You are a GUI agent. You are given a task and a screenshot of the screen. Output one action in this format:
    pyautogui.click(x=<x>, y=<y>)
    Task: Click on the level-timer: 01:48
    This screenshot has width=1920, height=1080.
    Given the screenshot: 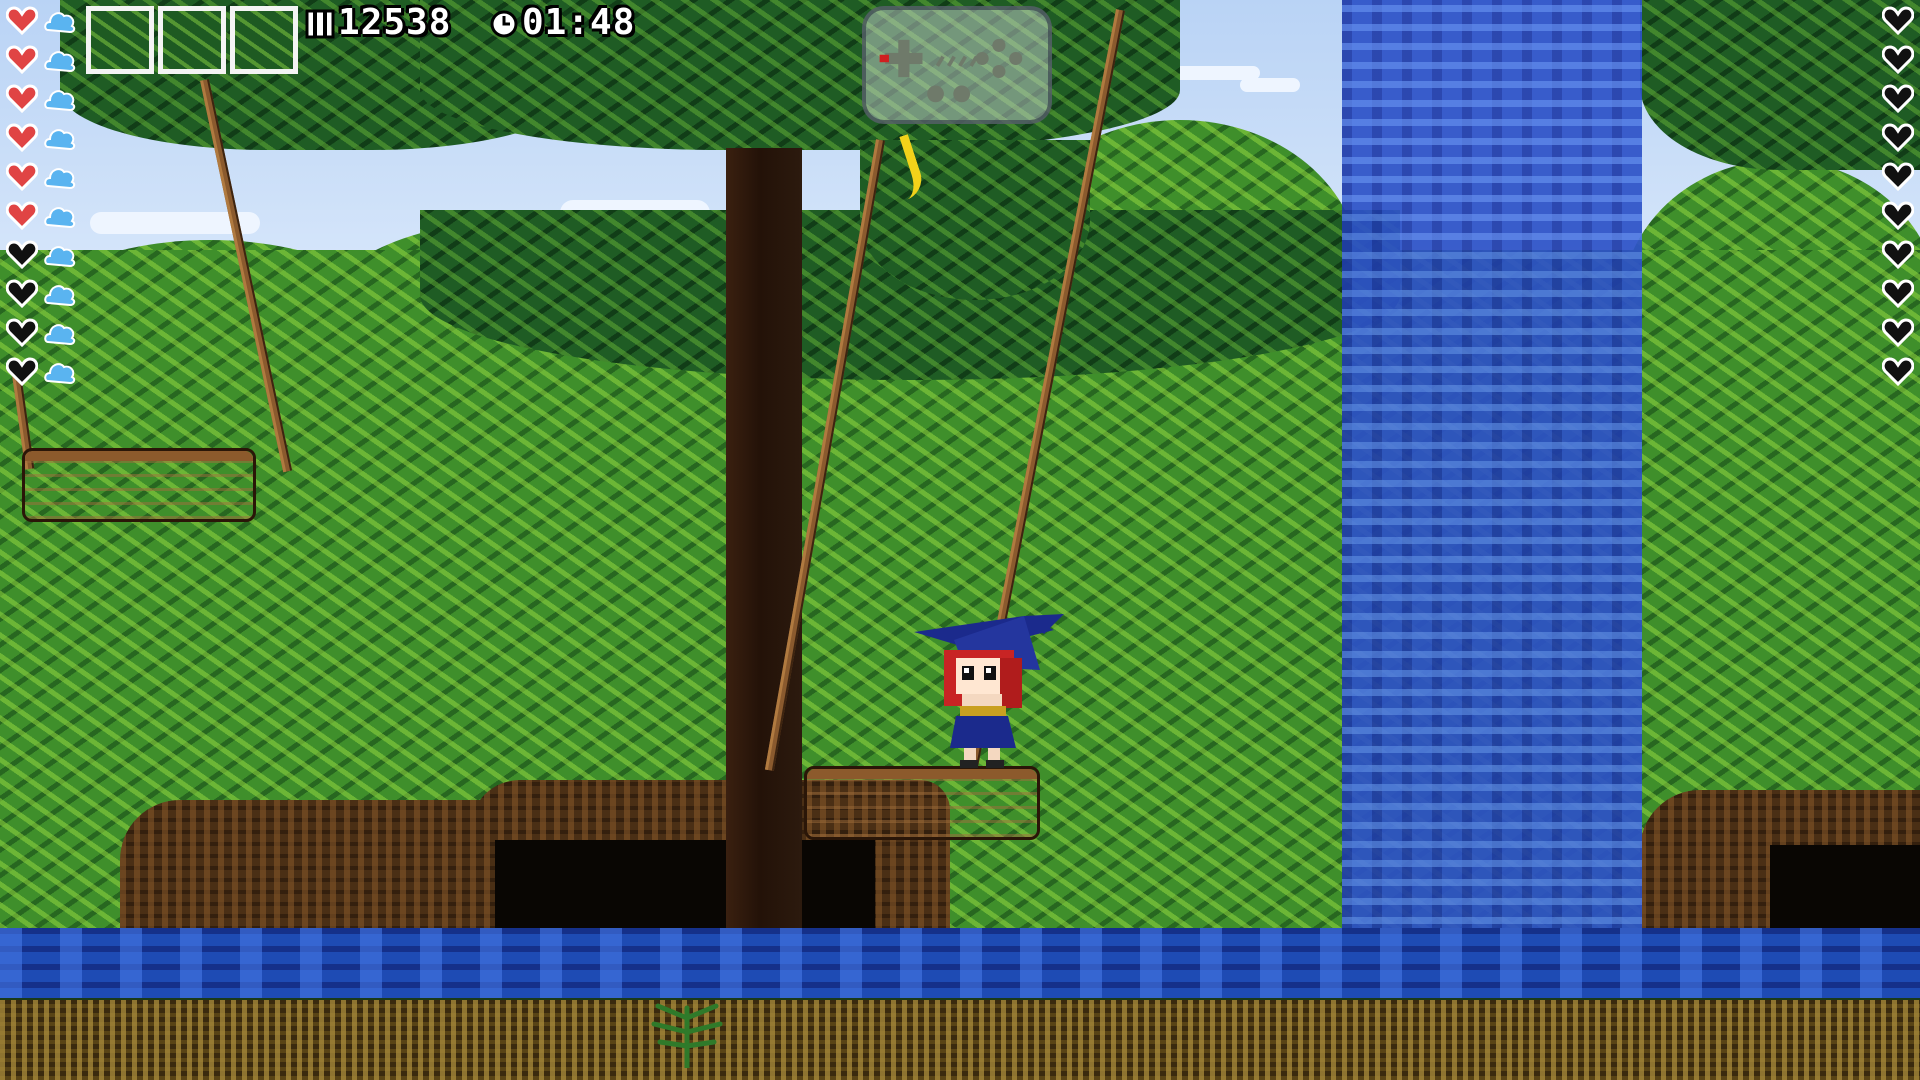 What is the action you would take?
    pyautogui.click(x=579, y=22)
    